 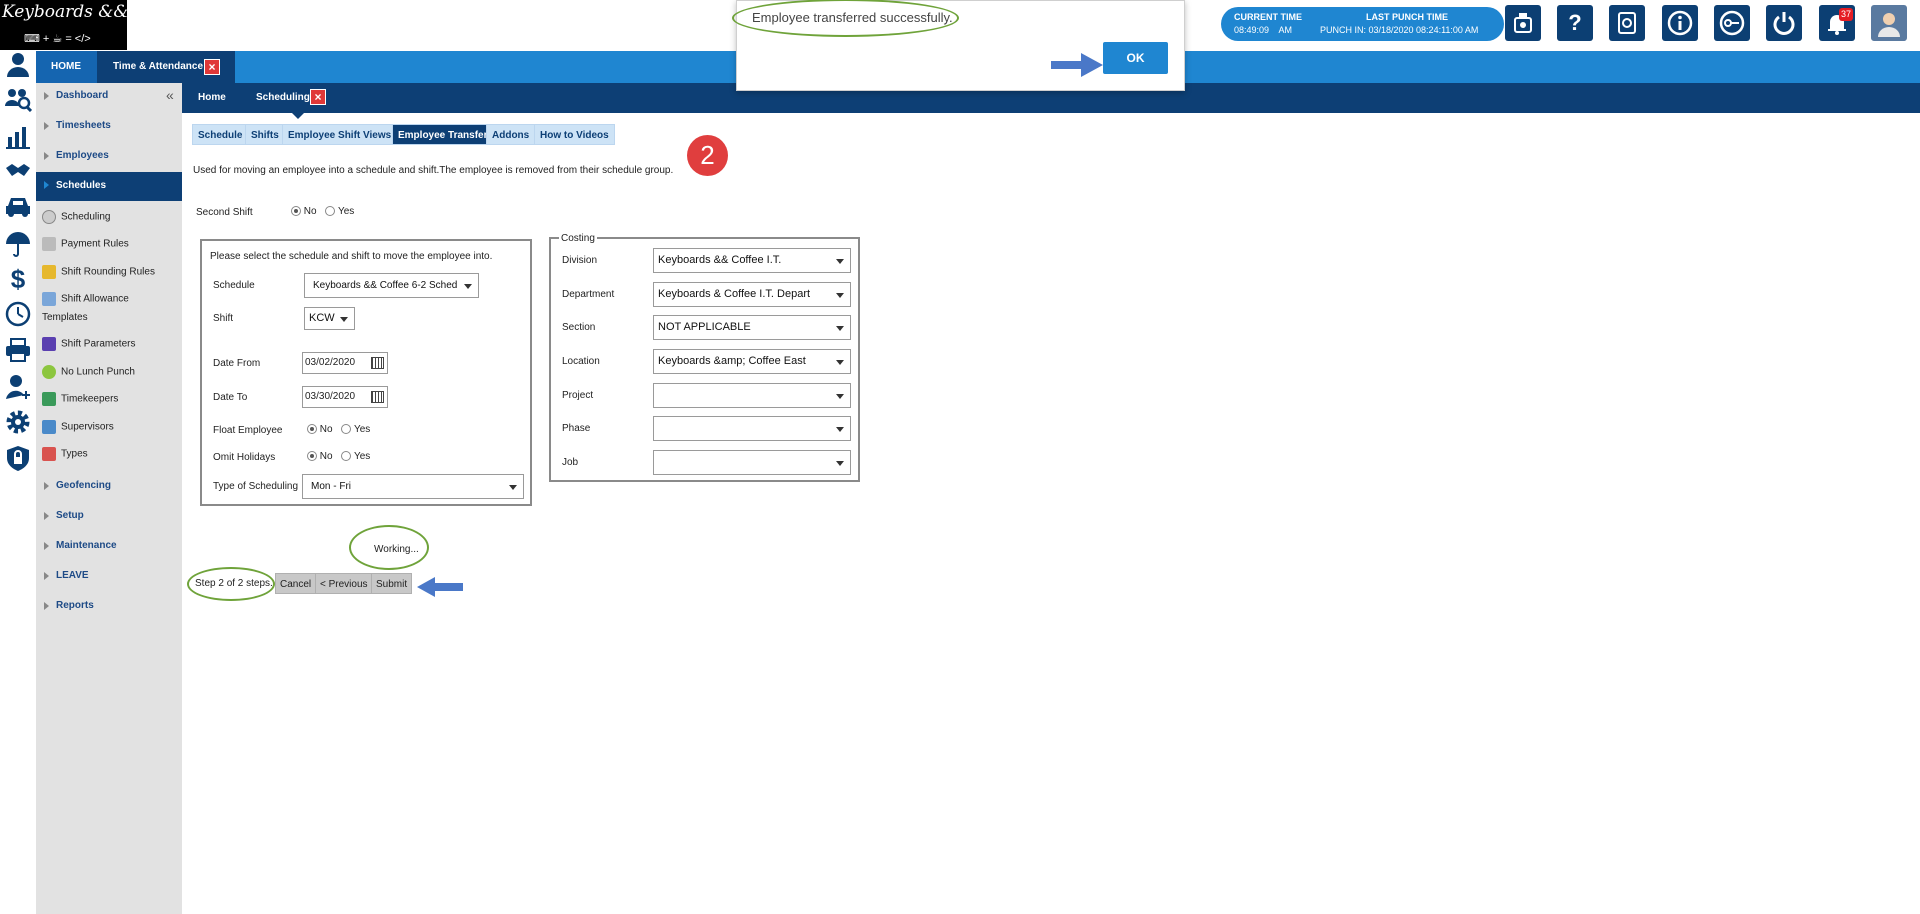 What do you see at coordinates (220, 134) in the screenshot?
I see `tab-schedule: Schedule` at bounding box center [220, 134].